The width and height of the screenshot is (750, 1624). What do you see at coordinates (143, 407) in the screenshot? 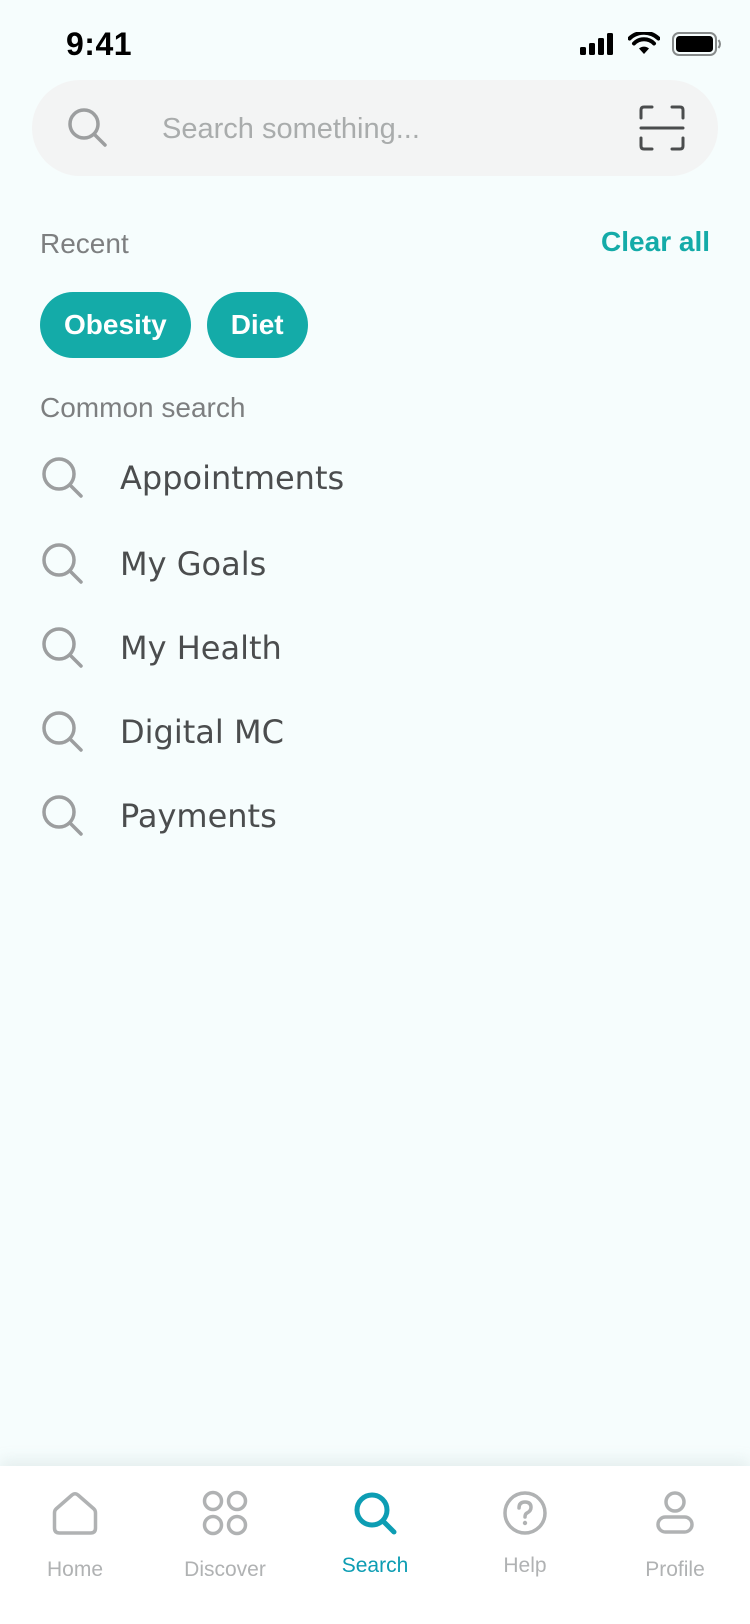
I see `common-search-title: Common search` at bounding box center [143, 407].